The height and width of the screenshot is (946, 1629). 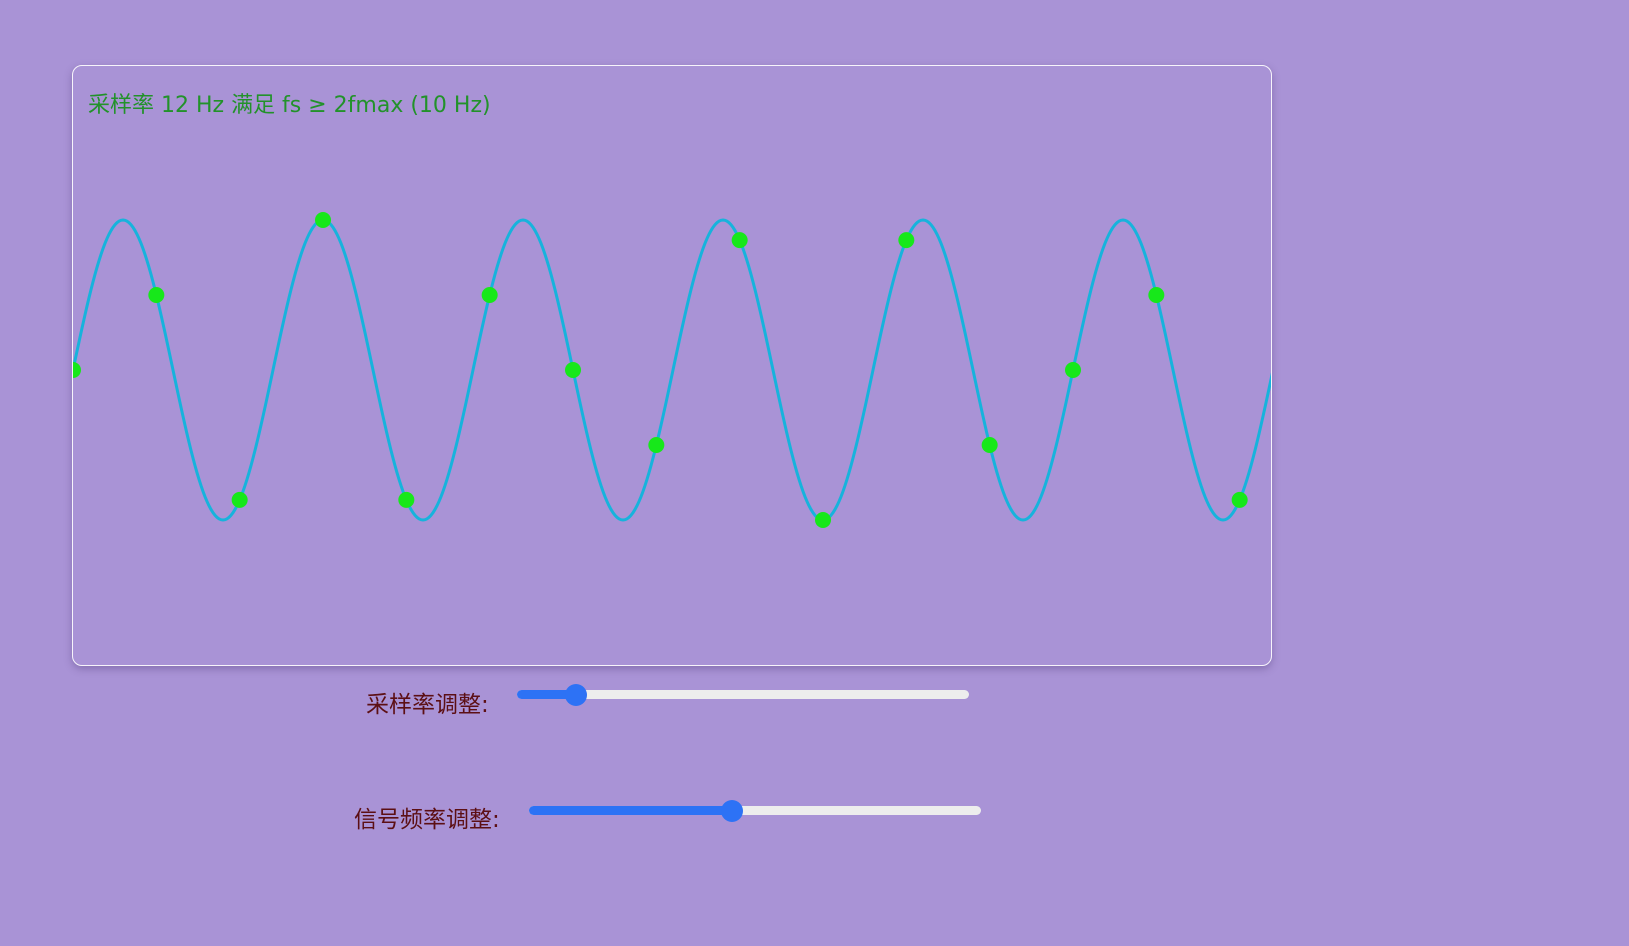 I want to click on signal-frequency-slider-thumb, so click(x=732, y=811).